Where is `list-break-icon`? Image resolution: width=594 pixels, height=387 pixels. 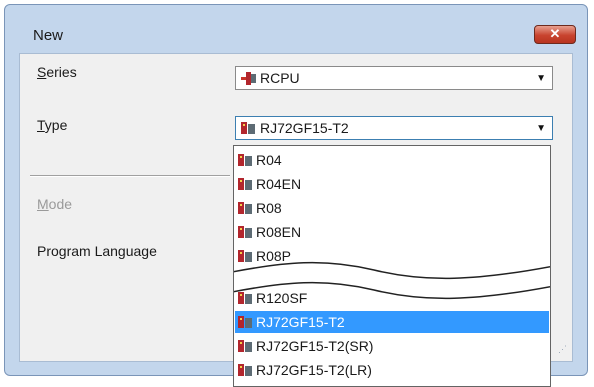 list-break-icon is located at coordinates (392, 280).